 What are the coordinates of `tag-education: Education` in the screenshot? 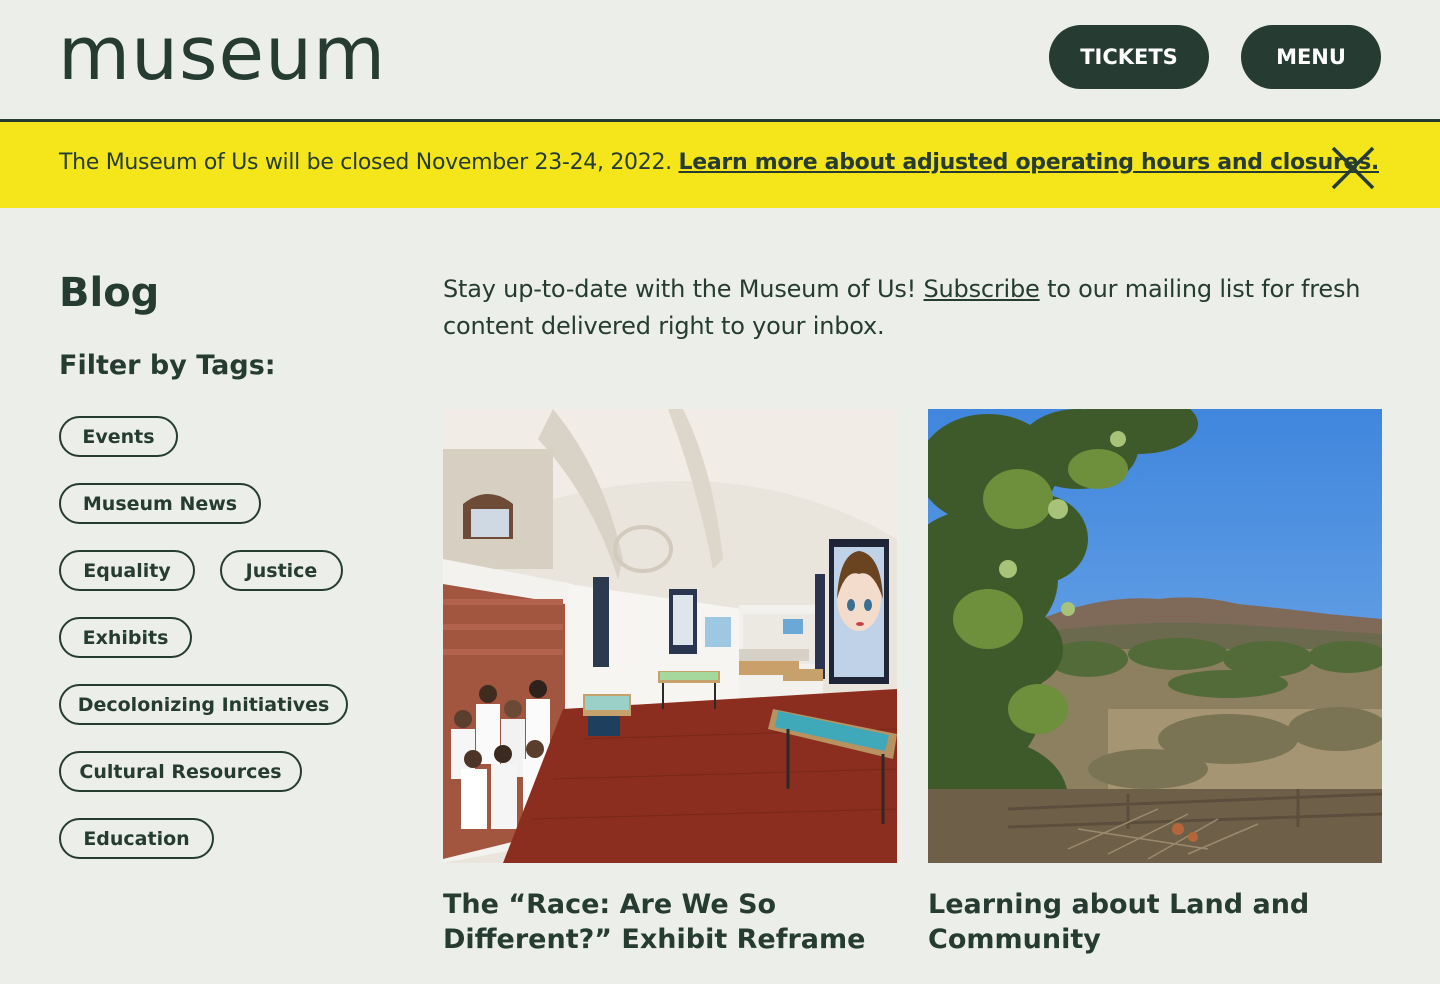 It's located at (136, 838).